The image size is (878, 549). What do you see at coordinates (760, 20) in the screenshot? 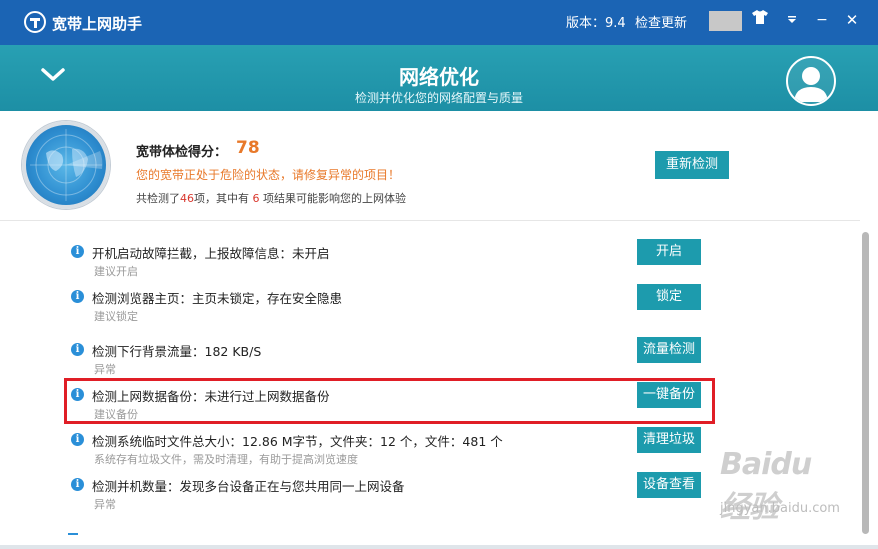
I see `shirt-icon` at bounding box center [760, 20].